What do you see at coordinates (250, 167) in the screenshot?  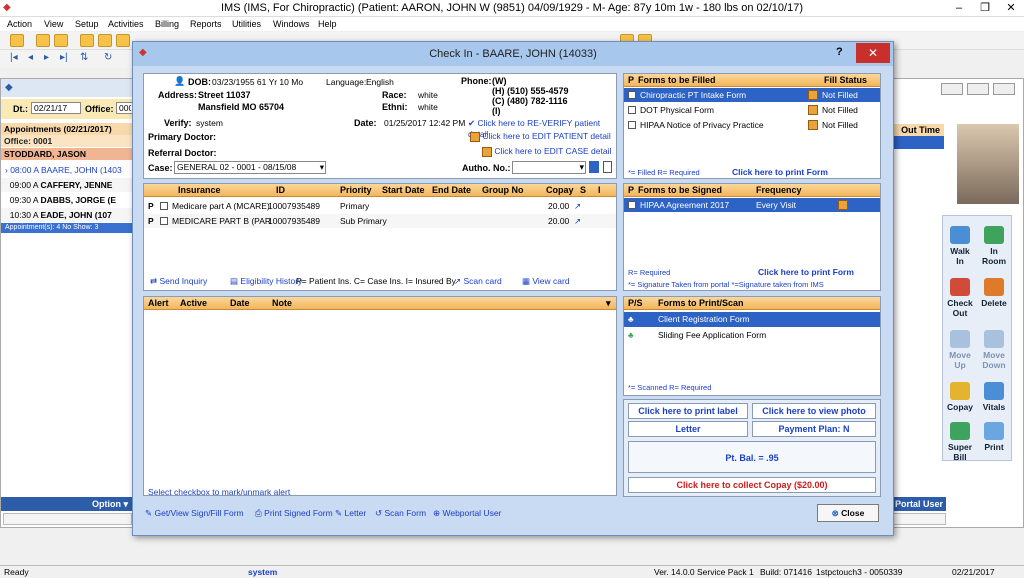 I see `case-select: GENERAL 02 - 0001 - 08/15/08 ▾` at bounding box center [250, 167].